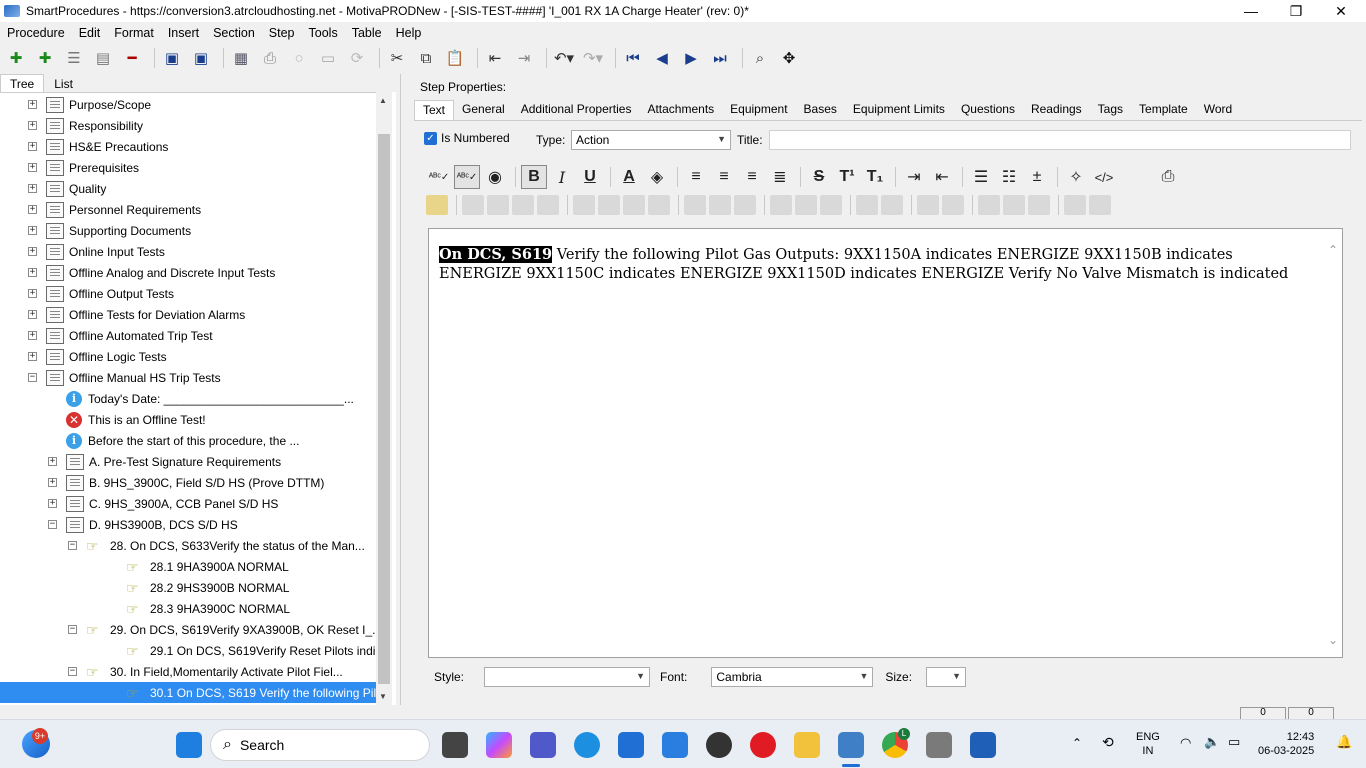  I want to click on tree-item: + Offline Tests for Deviation Alarms, so click(188, 314).